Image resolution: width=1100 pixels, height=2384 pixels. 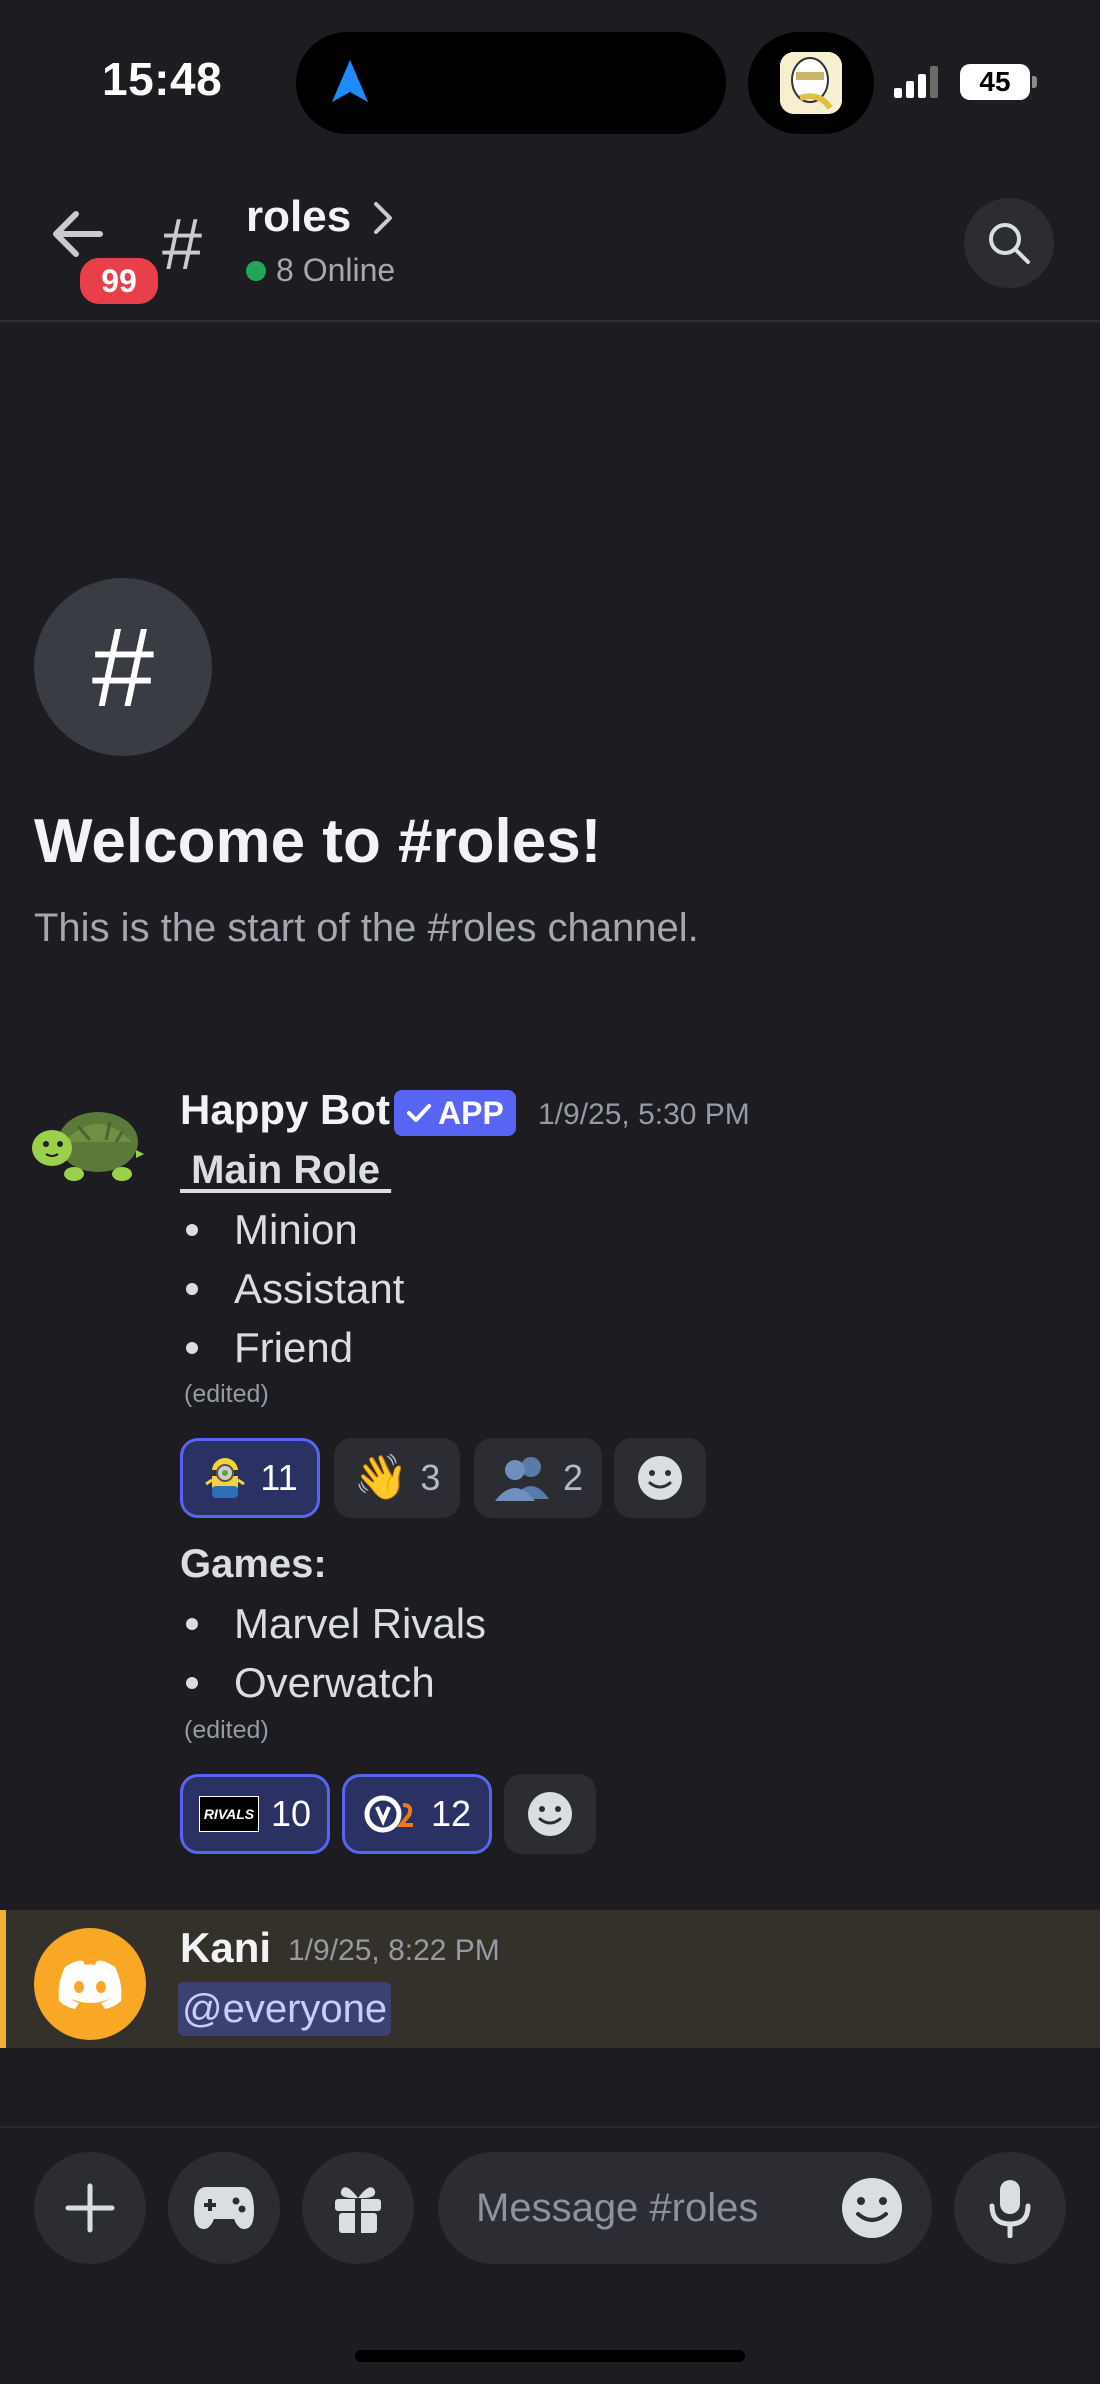 I want to click on emoji-icon, so click(x=872, y=2208).